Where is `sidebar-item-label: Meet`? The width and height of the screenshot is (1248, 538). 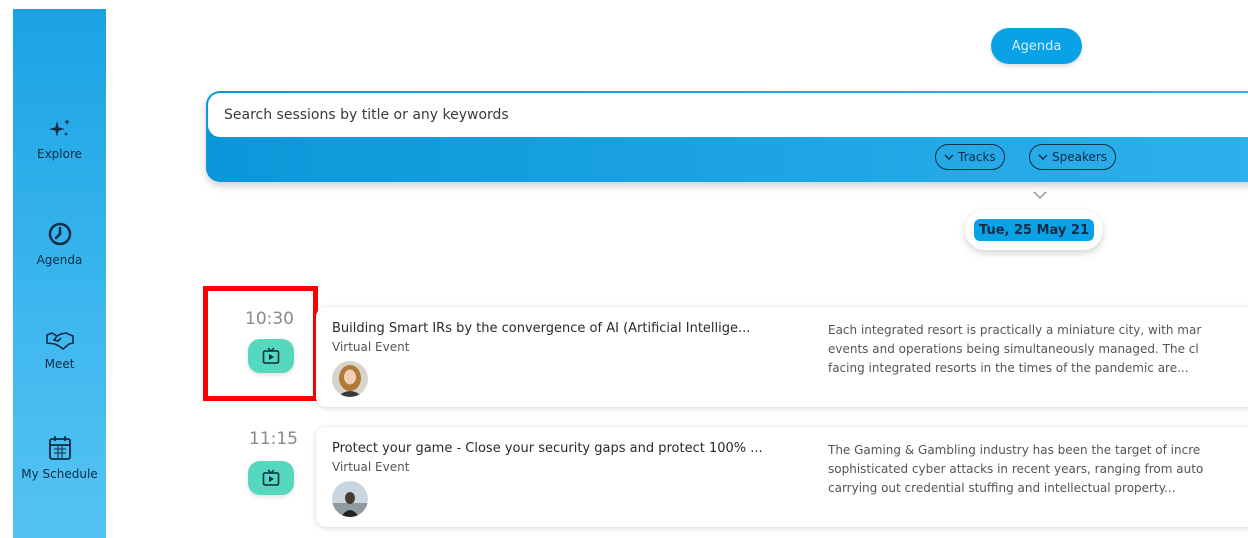 sidebar-item-label: Meet is located at coordinates (59, 364).